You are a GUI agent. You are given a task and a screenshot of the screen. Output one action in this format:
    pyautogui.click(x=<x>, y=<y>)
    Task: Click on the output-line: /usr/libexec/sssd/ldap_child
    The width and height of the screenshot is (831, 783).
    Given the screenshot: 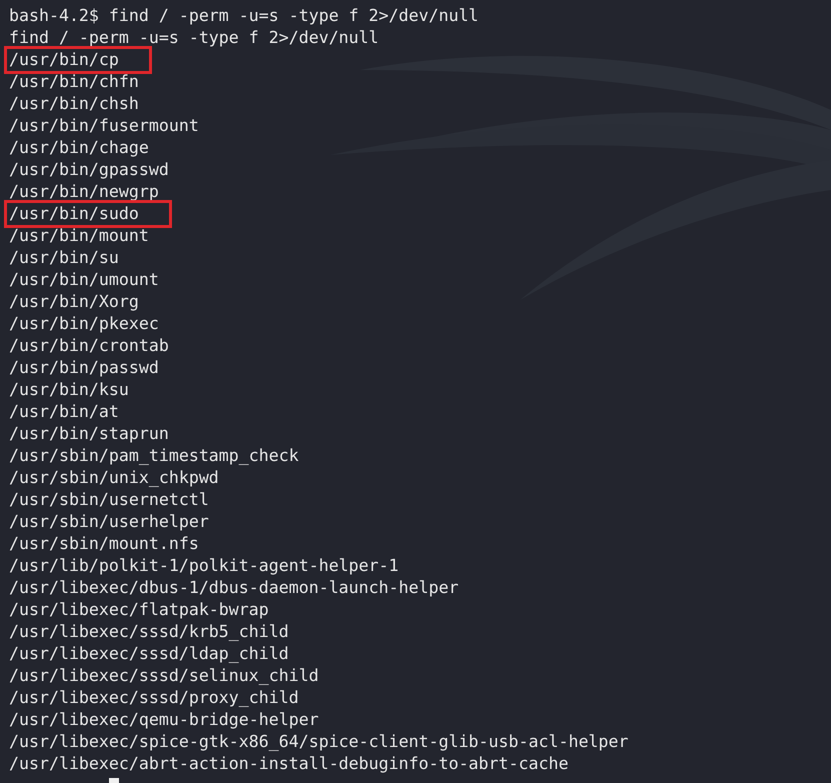 What is the action you would take?
    pyautogui.click(x=149, y=654)
    